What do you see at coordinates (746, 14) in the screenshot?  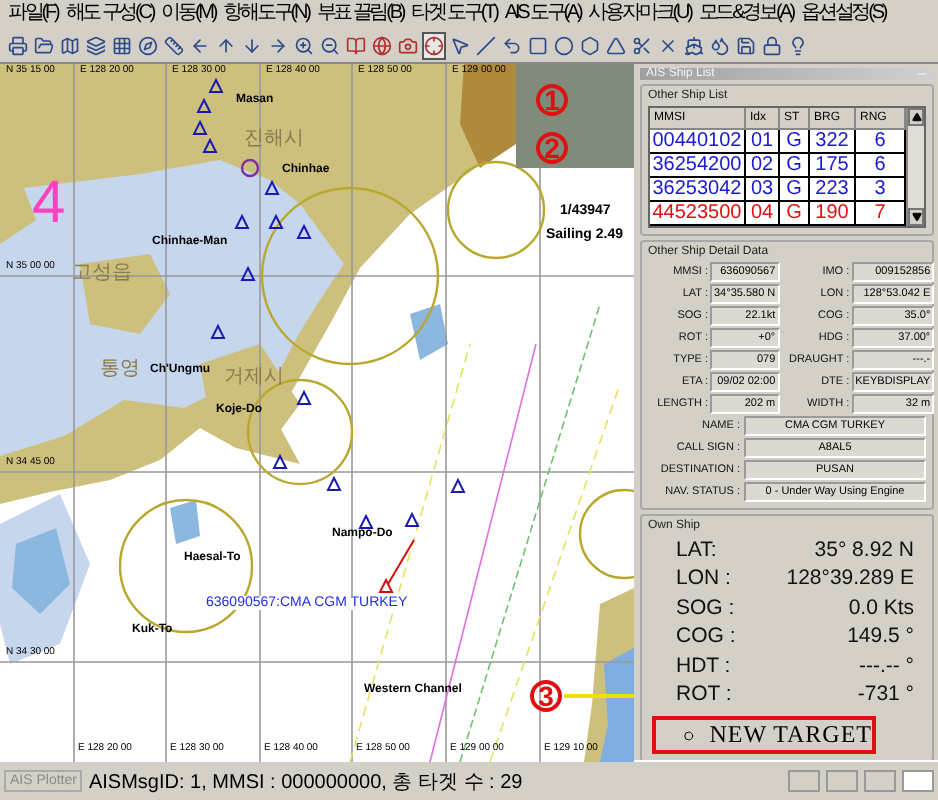 I see `menu-item: 모드&경보(A)` at bounding box center [746, 14].